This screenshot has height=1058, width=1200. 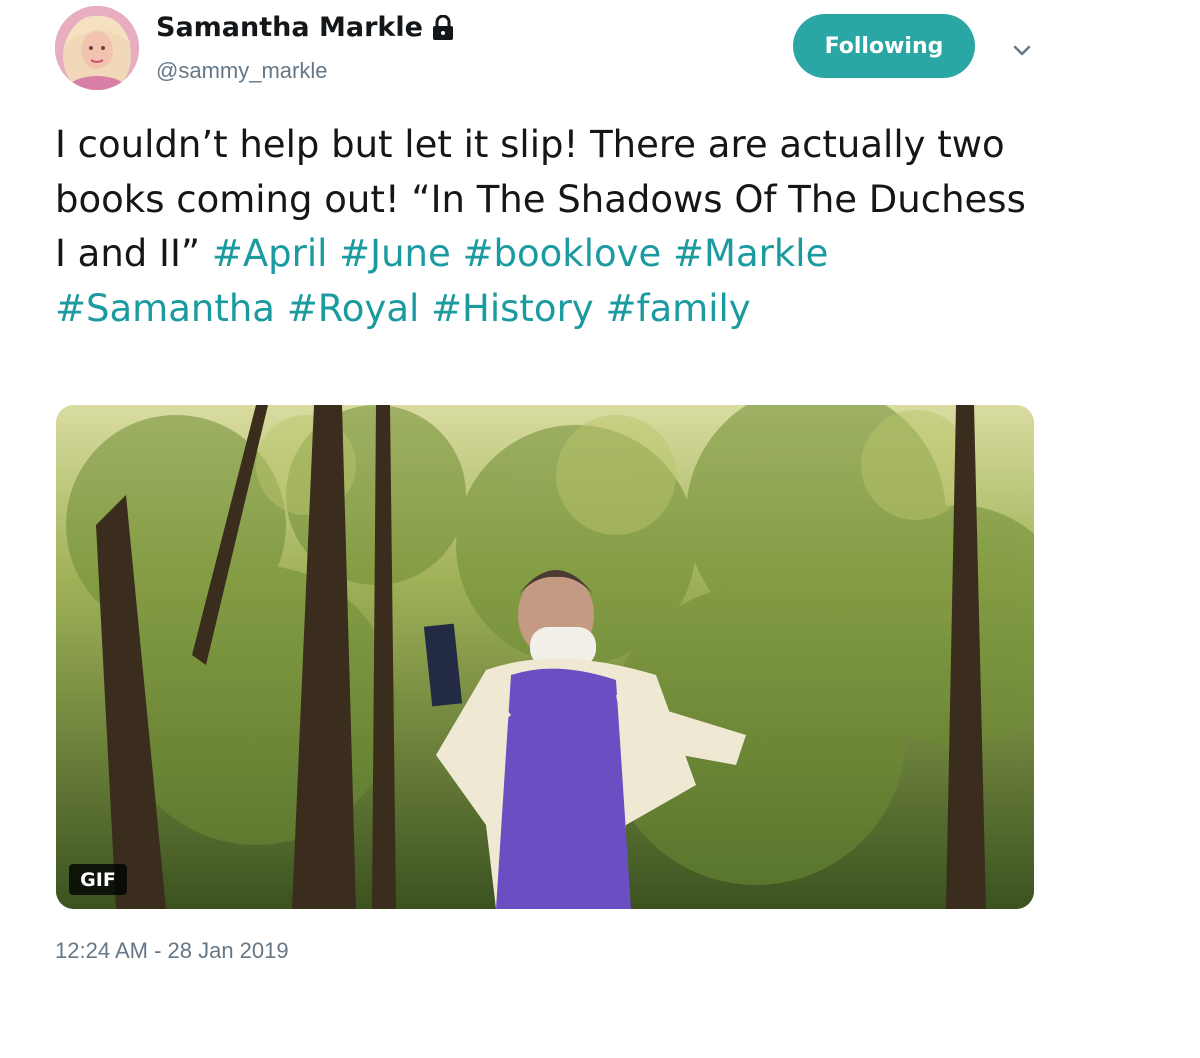 What do you see at coordinates (884, 46) in the screenshot?
I see `following-button: Following` at bounding box center [884, 46].